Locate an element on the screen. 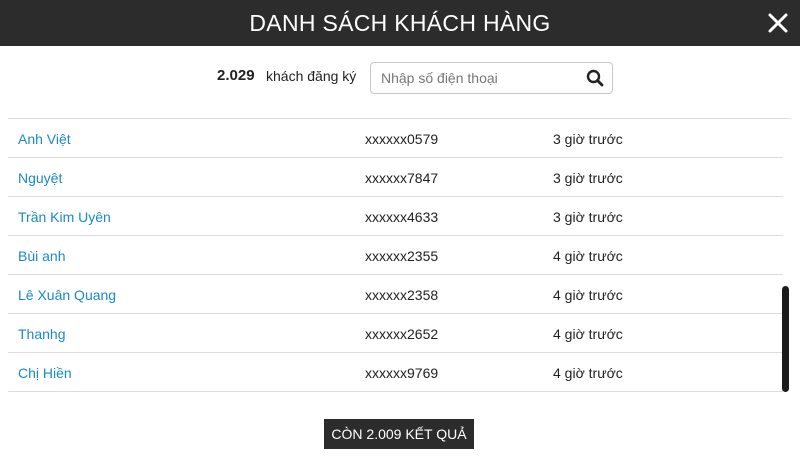 This screenshot has height=460, width=800. customer-count: 2.029 is located at coordinates (236, 75).